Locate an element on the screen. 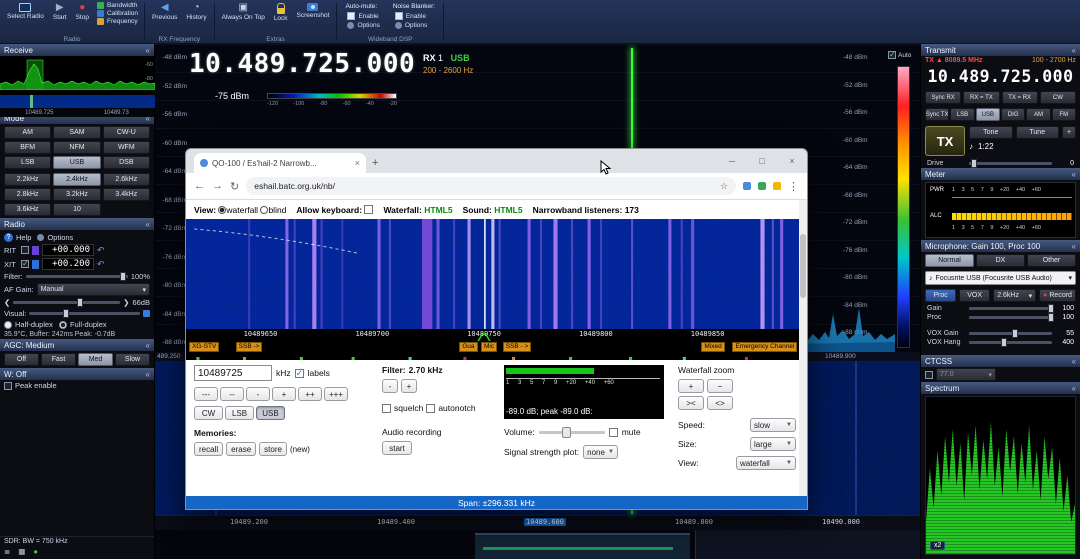 The width and height of the screenshot is (1080, 559). help-button: ? Help is located at coordinates (17, 237).